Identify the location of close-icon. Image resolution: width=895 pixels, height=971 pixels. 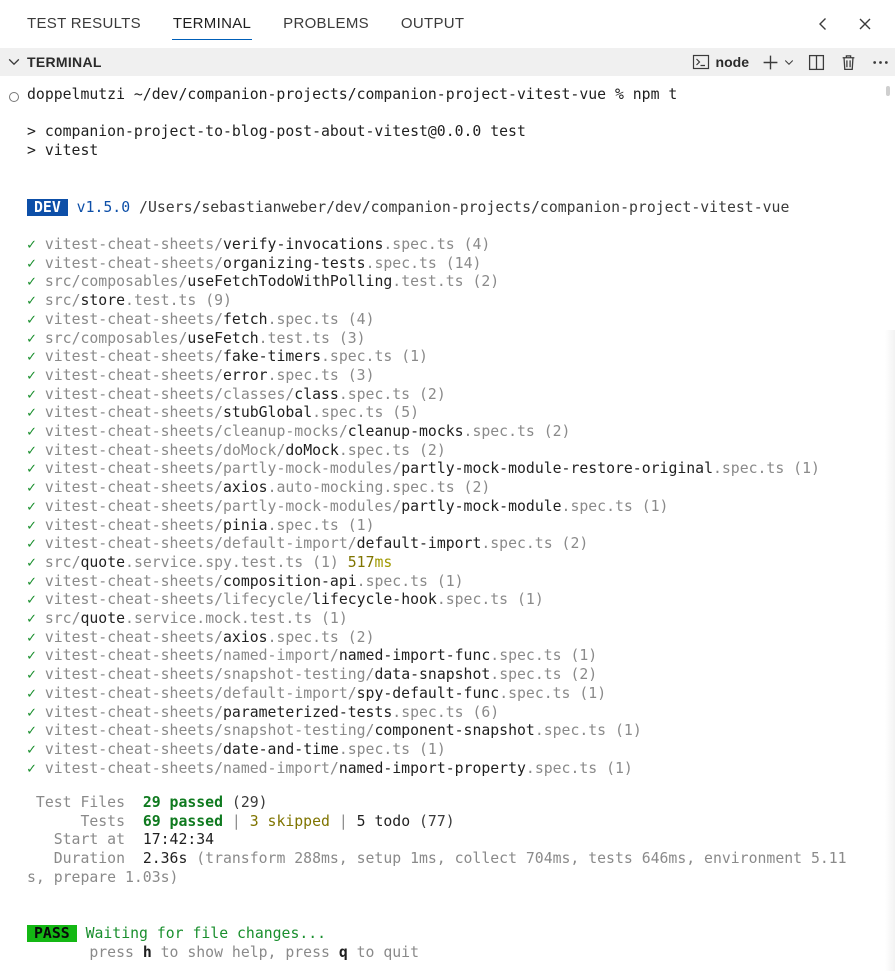
(865, 24).